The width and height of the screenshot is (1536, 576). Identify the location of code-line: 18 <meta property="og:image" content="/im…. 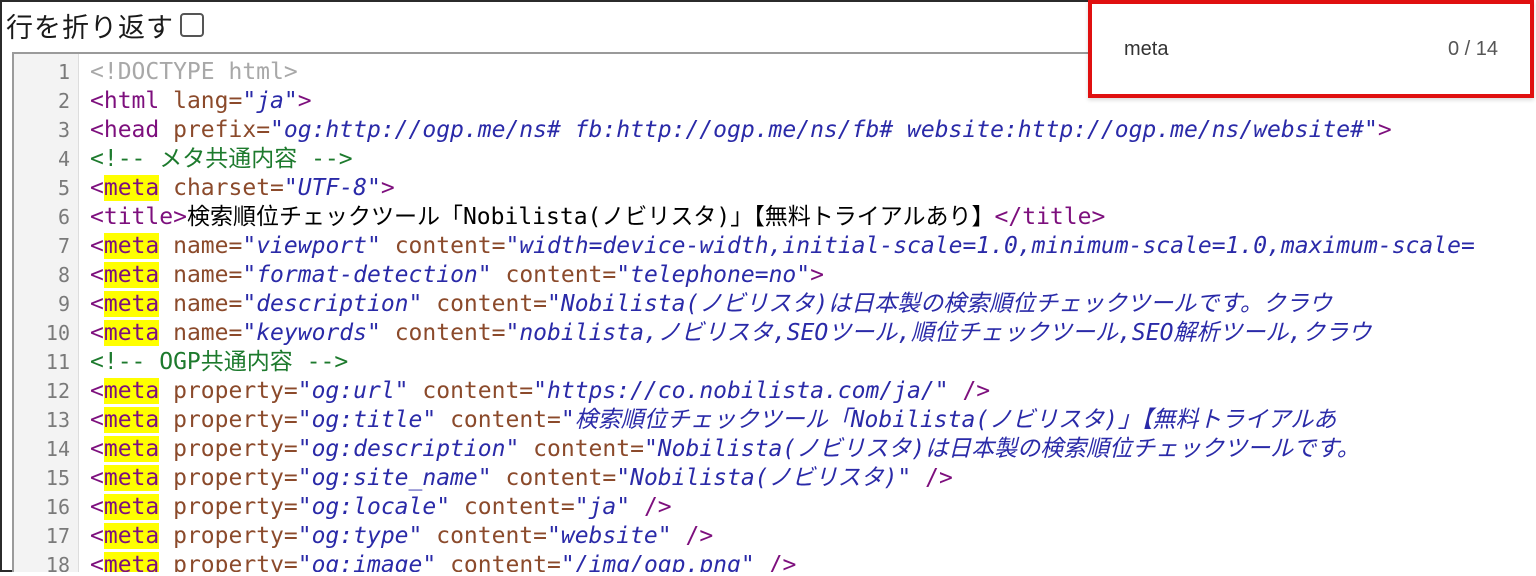
(774, 561).